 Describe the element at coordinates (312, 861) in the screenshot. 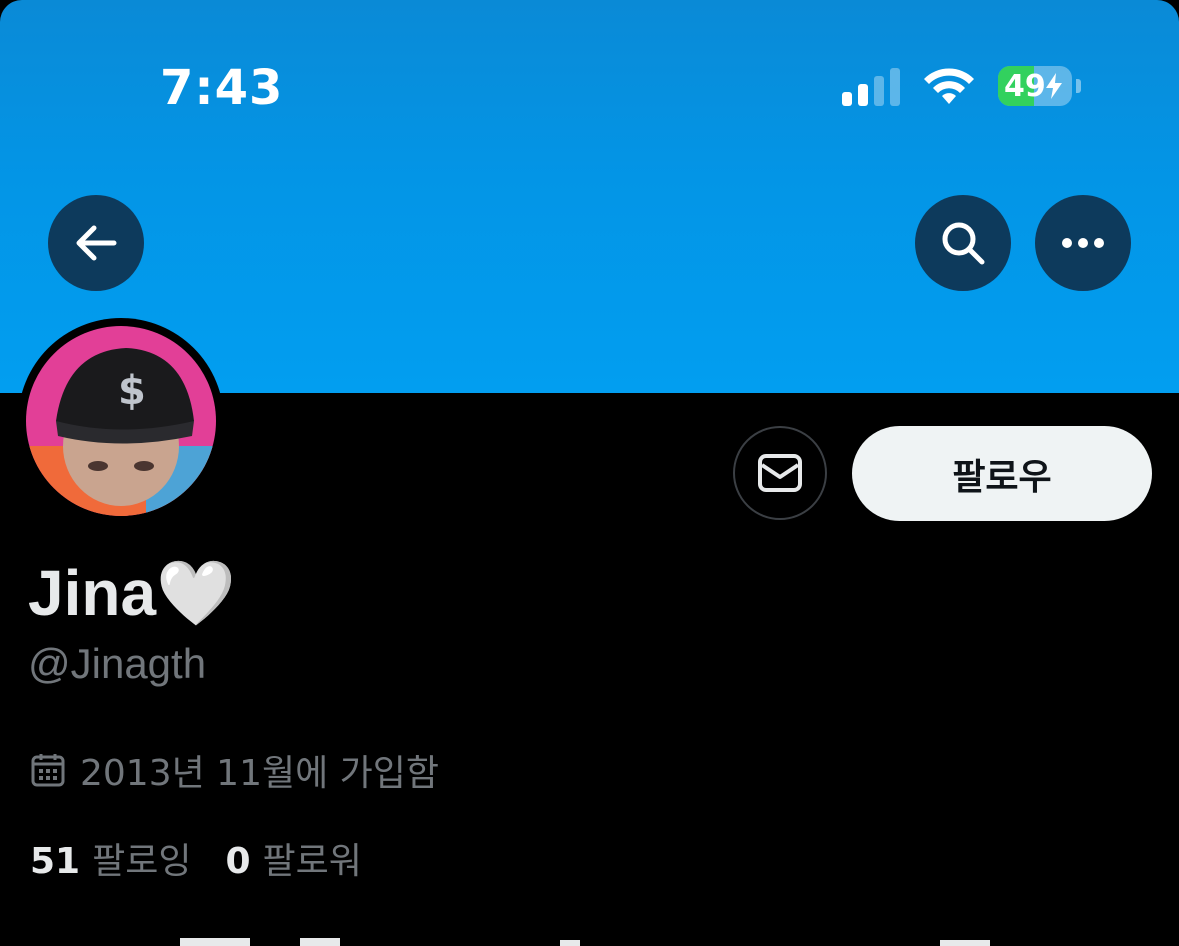

I see `followers-label: 팔로워` at that location.